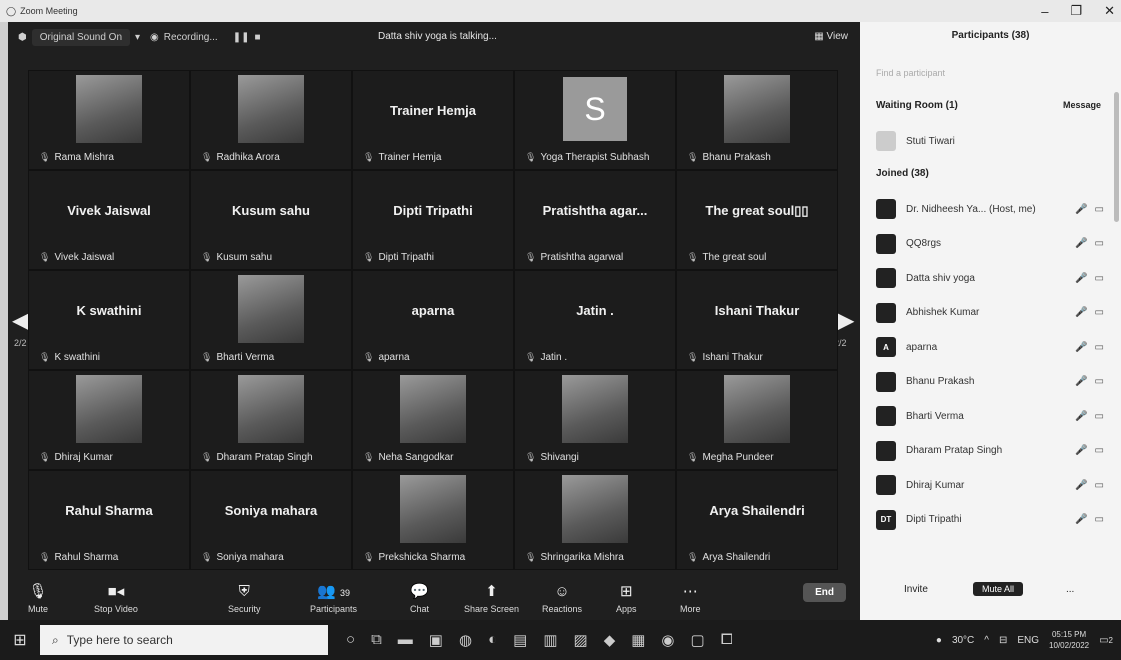 Image resolution: width=1121 pixels, height=660 pixels. Describe the element at coordinates (271, 220) in the screenshot. I see `video-tile: Kusum sahu 🎙 Kusum sahu` at that location.